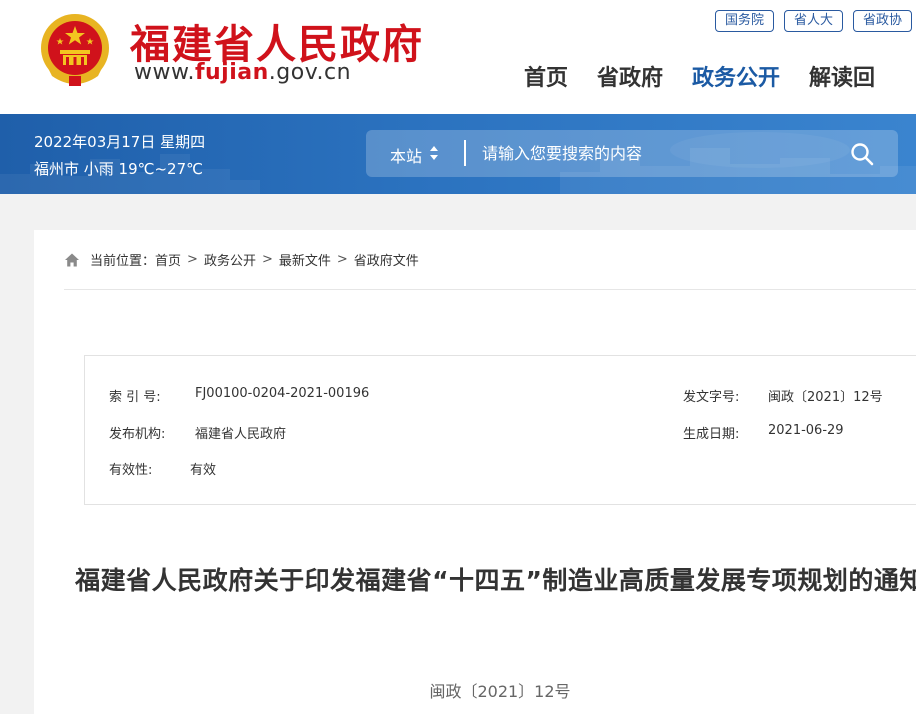 The width and height of the screenshot is (916, 714). Describe the element at coordinates (744, 21) in the screenshot. I see `top-link-state-council: 国务院` at that location.